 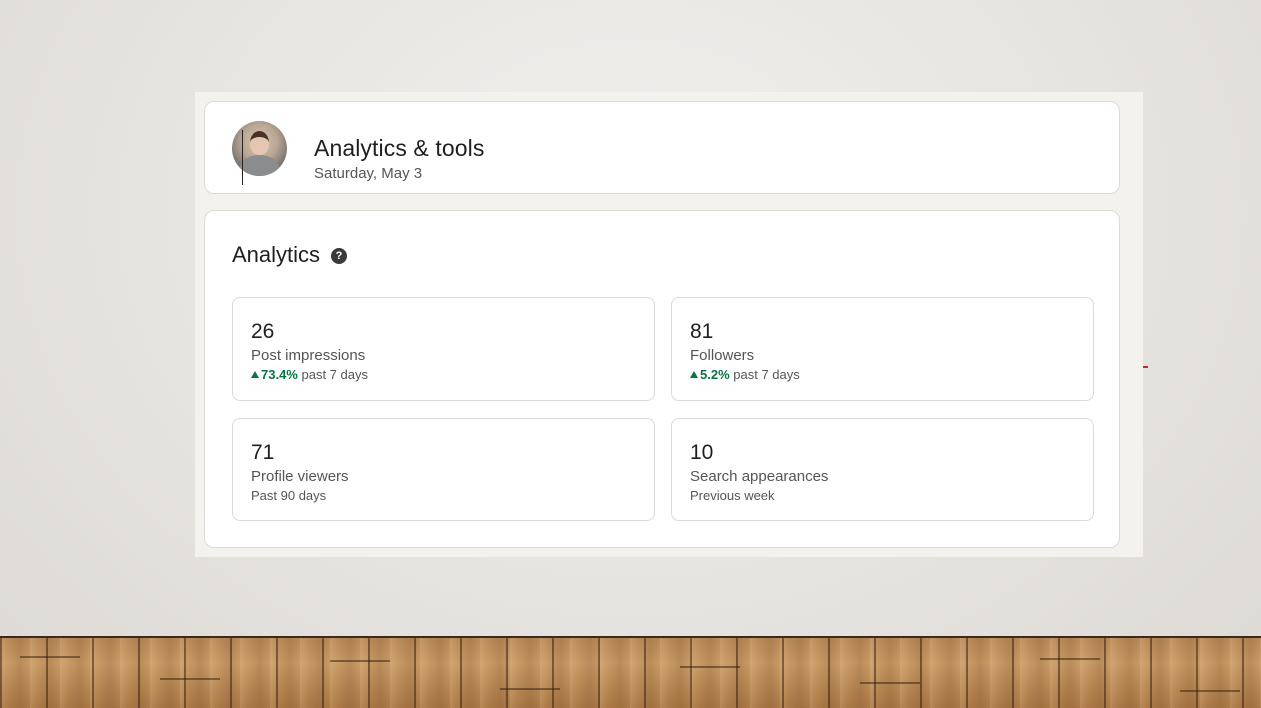 I want to click on stat-period: Past 90 days, so click(x=289, y=495).